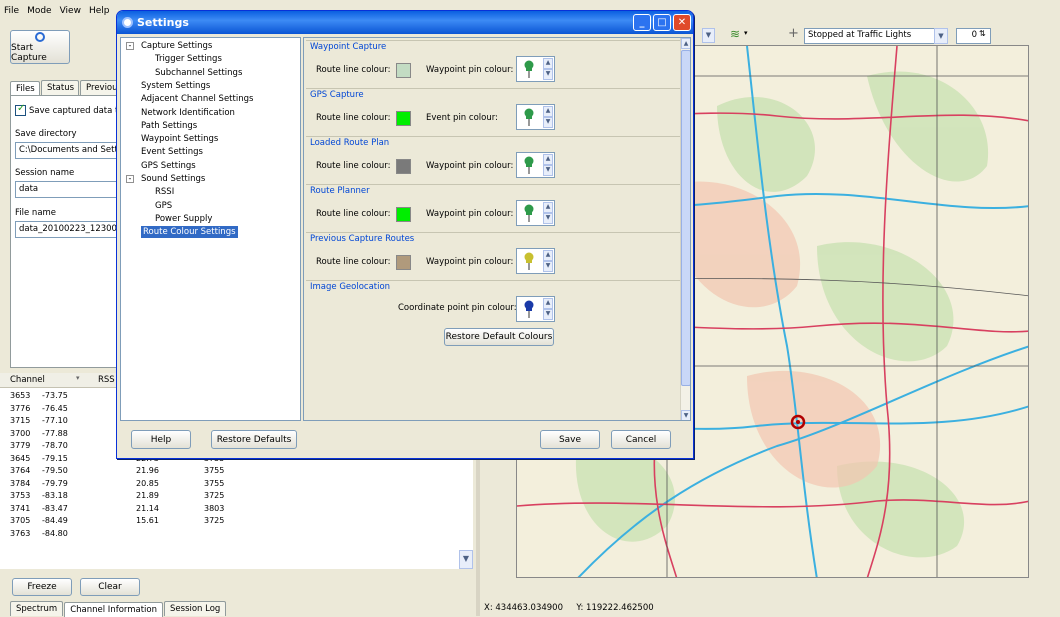  What do you see at coordinates (570, 439) in the screenshot?
I see `save-button: Save` at bounding box center [570, 439].